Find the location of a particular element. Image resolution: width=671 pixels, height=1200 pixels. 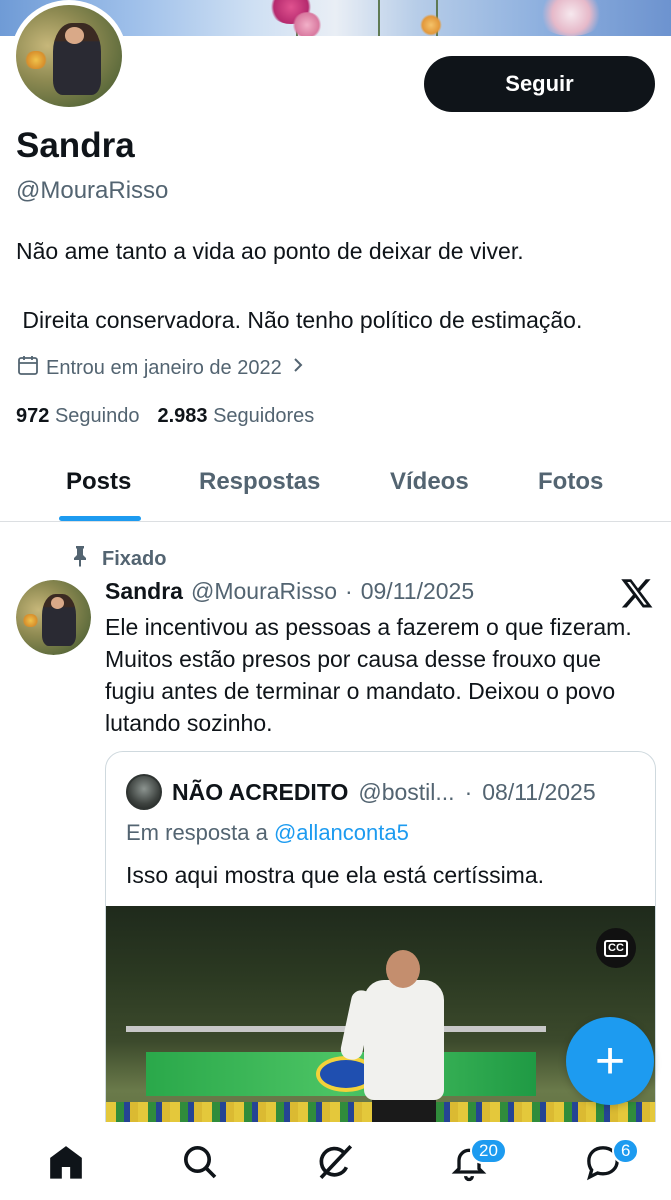

profile-avatar is located at coordinates (69, 56).